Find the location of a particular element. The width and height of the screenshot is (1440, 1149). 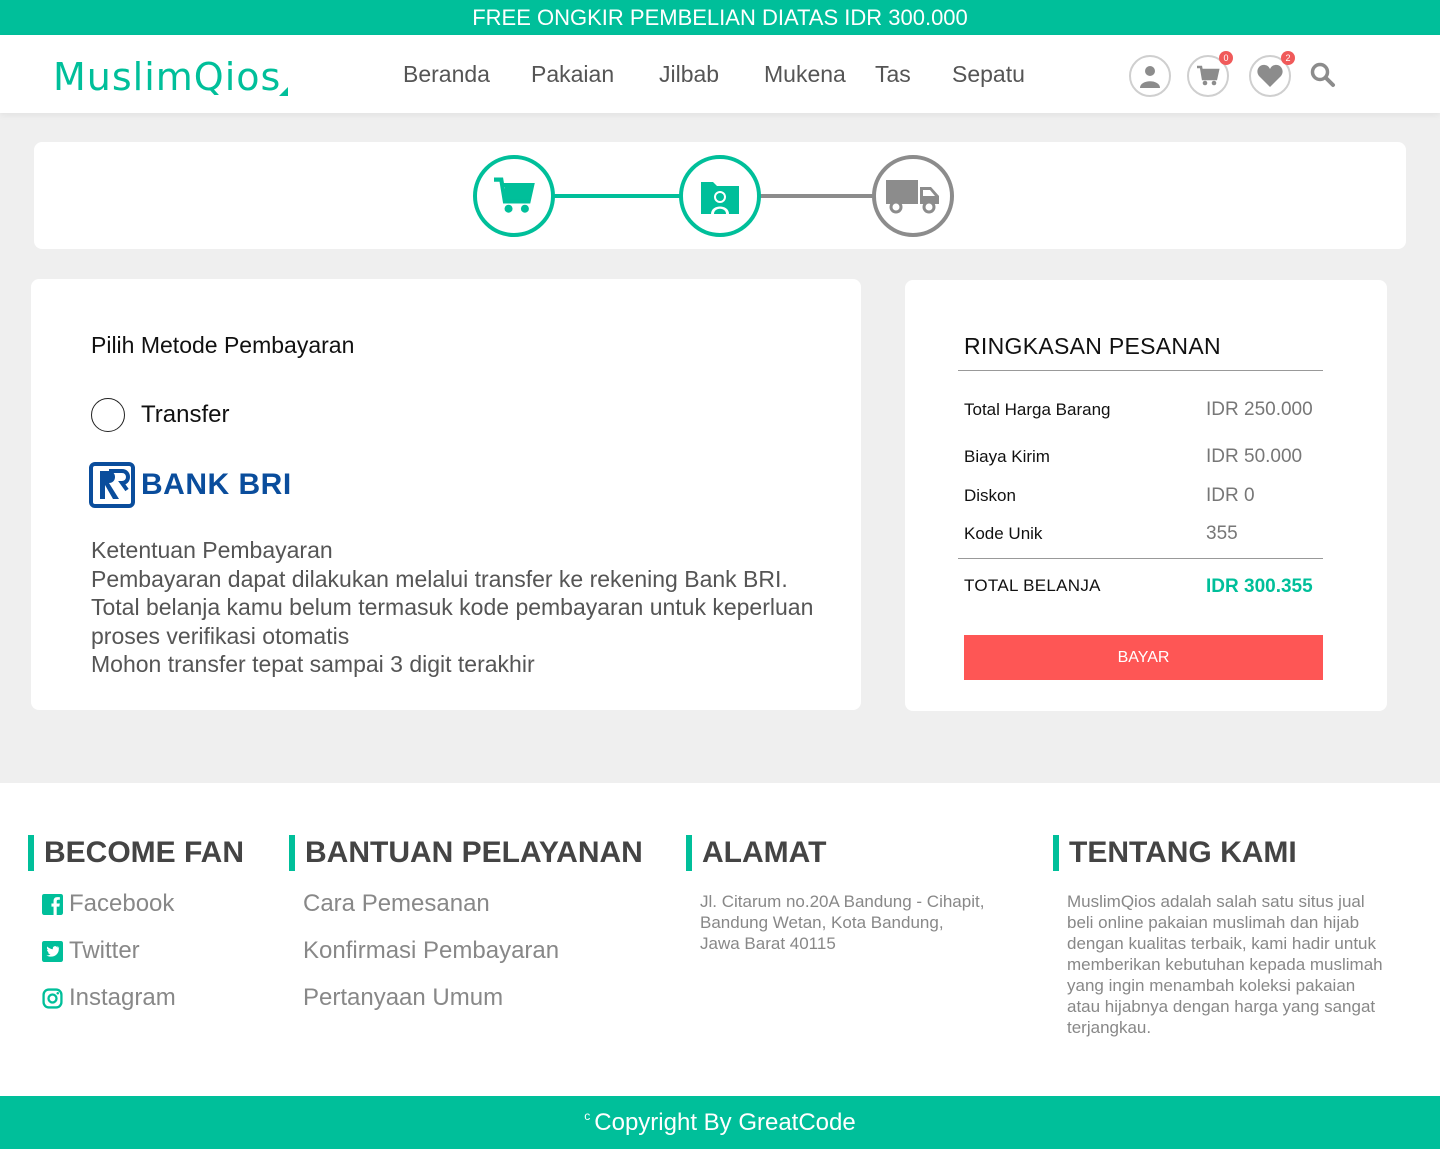

footer-link-how-to-order: Cara Pemesanan is located at coordinates (396, 904).